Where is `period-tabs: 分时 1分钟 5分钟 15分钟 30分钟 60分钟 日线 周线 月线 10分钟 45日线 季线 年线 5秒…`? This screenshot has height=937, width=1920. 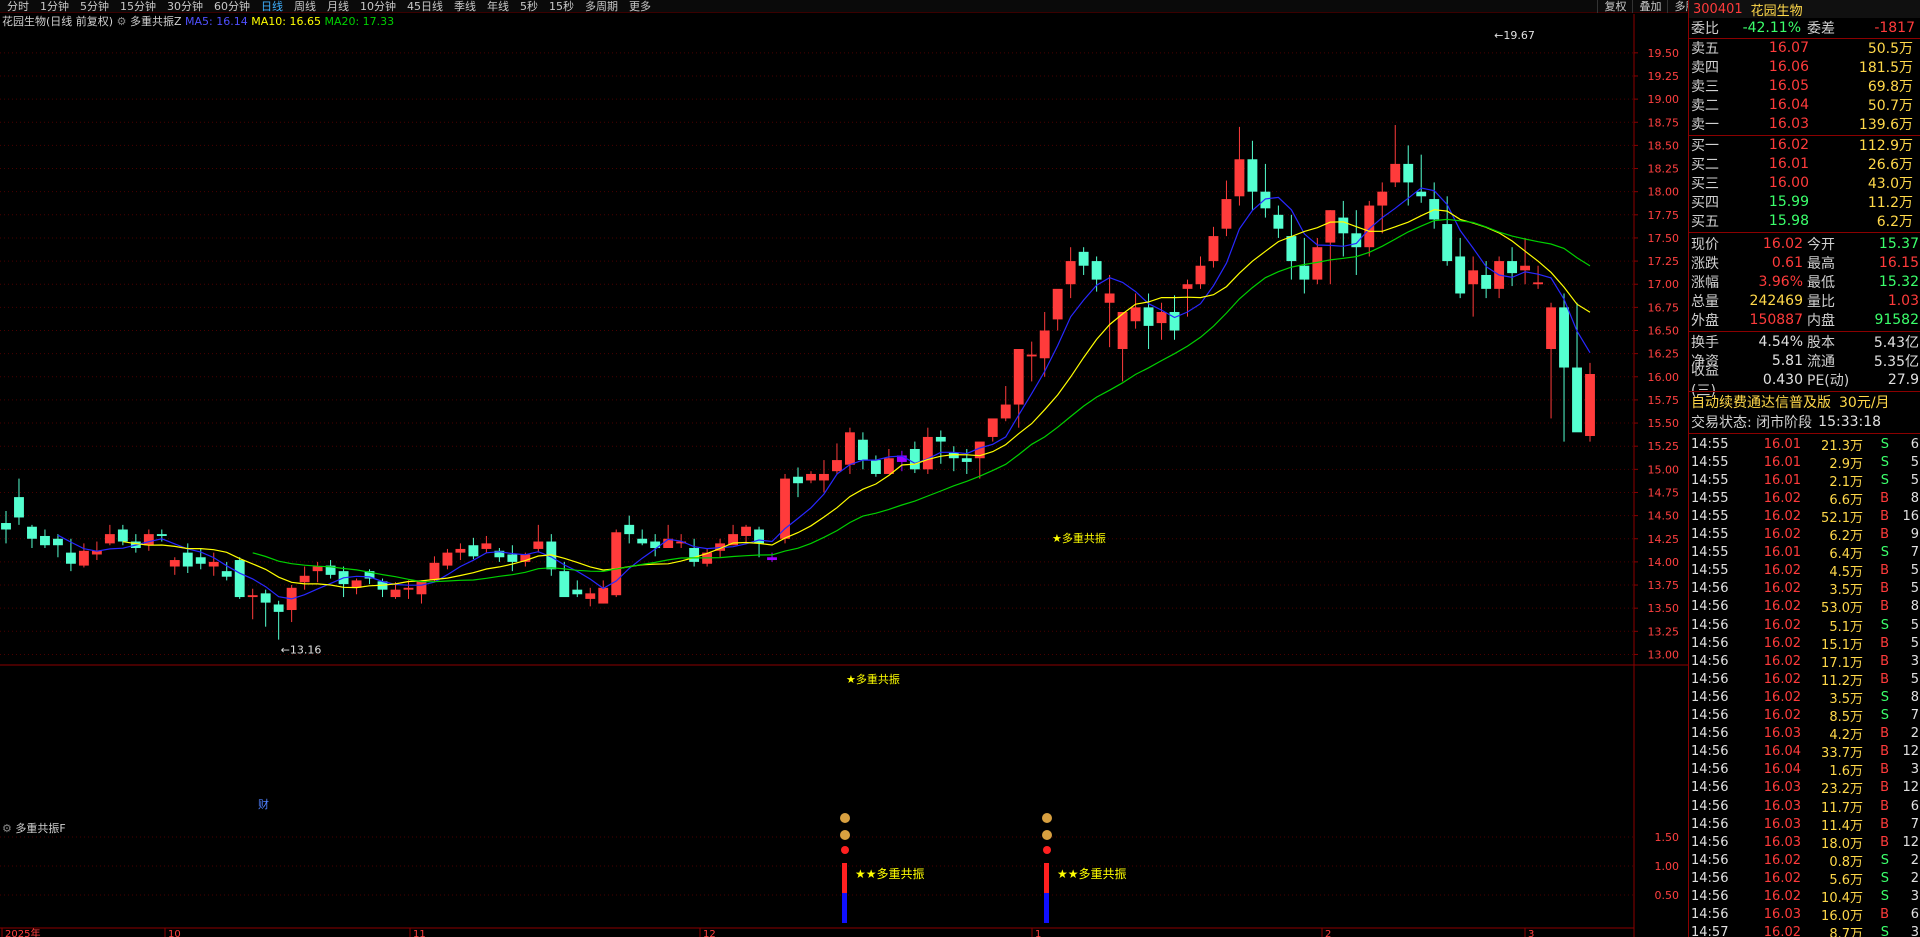 period-tabs: 分时 1分钟 5分钟 15分钟 30分钟 60分钟 日线 周线 月线 10分钟 45日线 季线 年线 5秒… is located at coordinates (329, 6).